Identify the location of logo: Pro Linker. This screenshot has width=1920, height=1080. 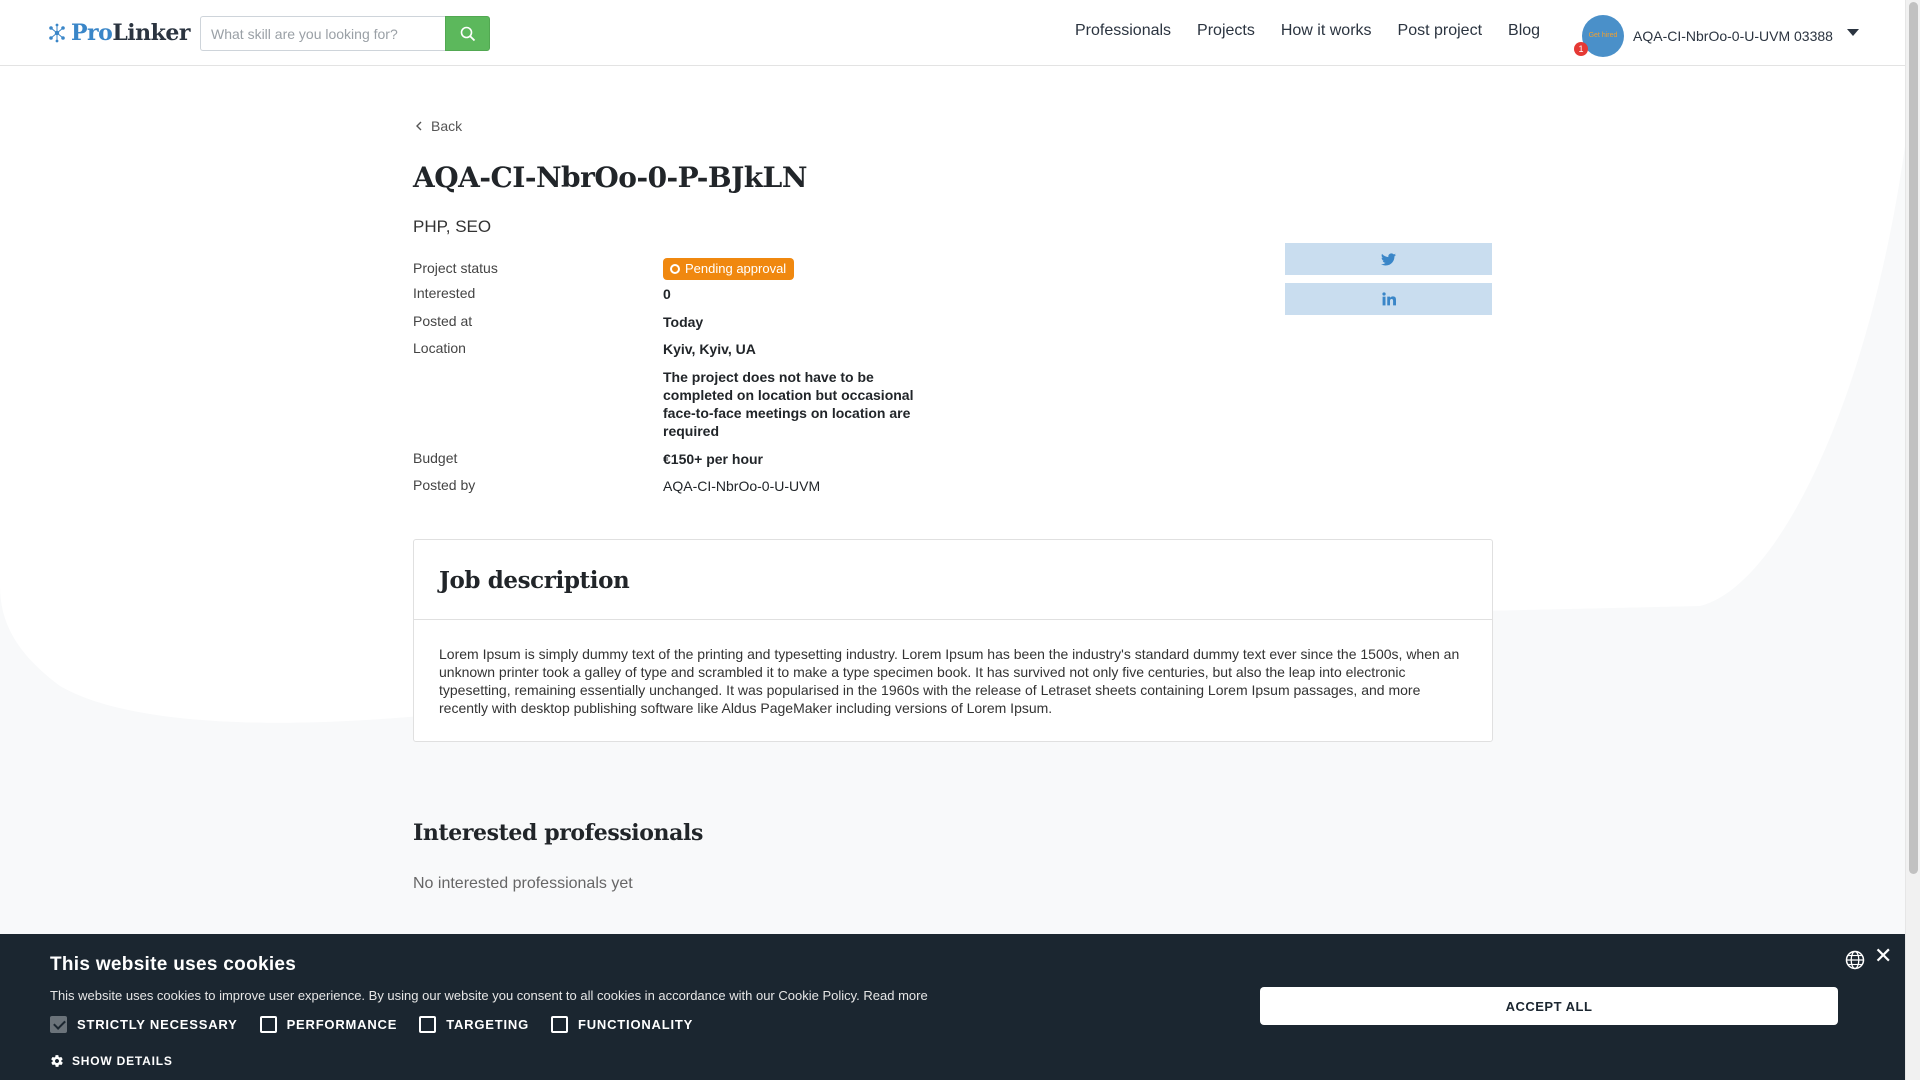
(118, 33).